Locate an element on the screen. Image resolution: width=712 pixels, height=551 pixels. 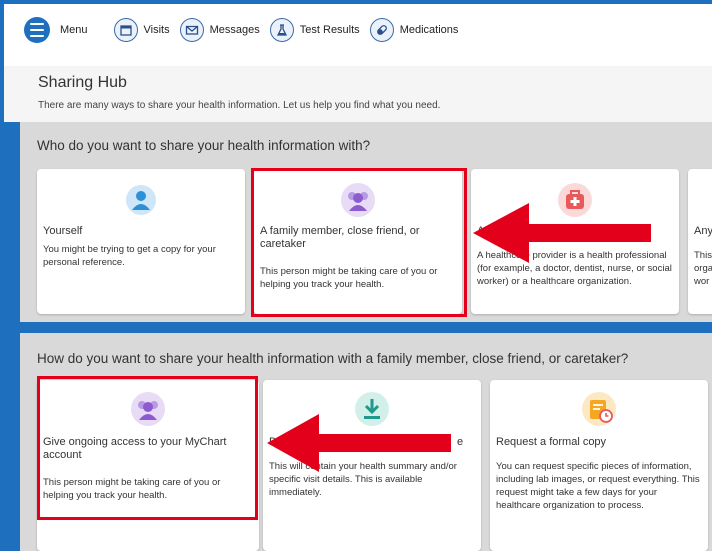
card-title: Yourself is located at coordinates (63, 231).